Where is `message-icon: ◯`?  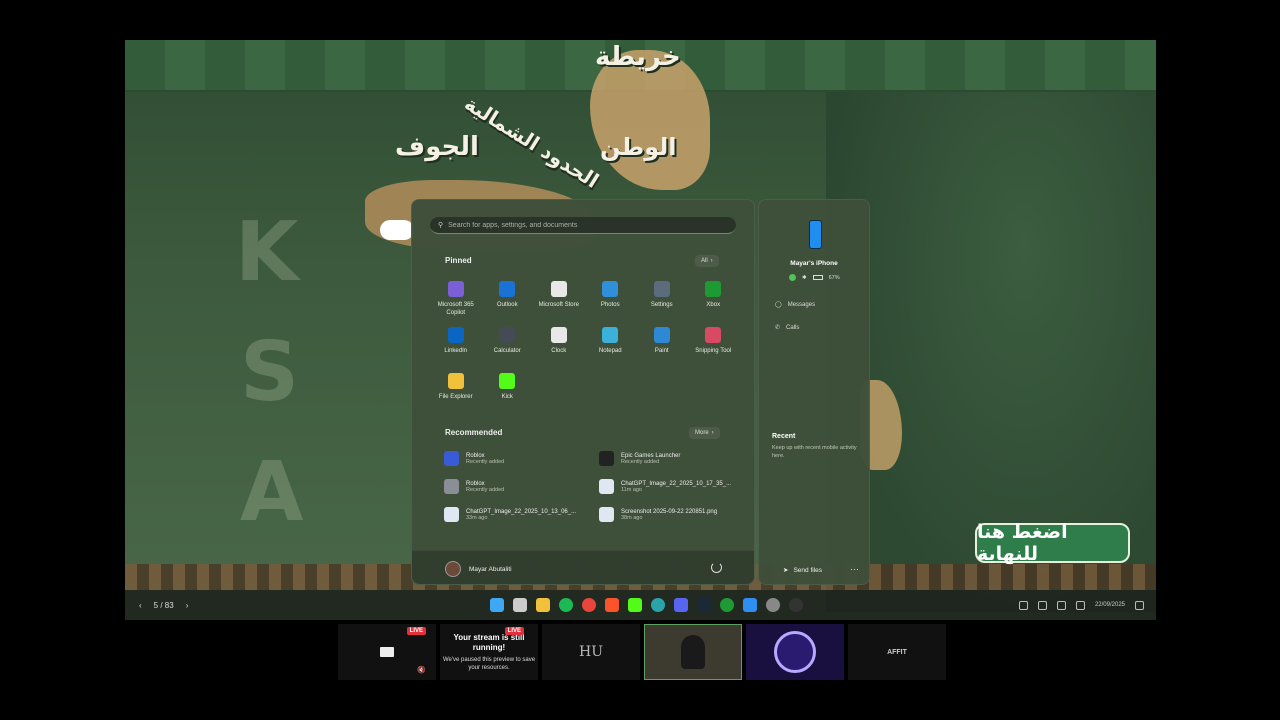
message-icon: ◯ is located at coordinates (778, 305).